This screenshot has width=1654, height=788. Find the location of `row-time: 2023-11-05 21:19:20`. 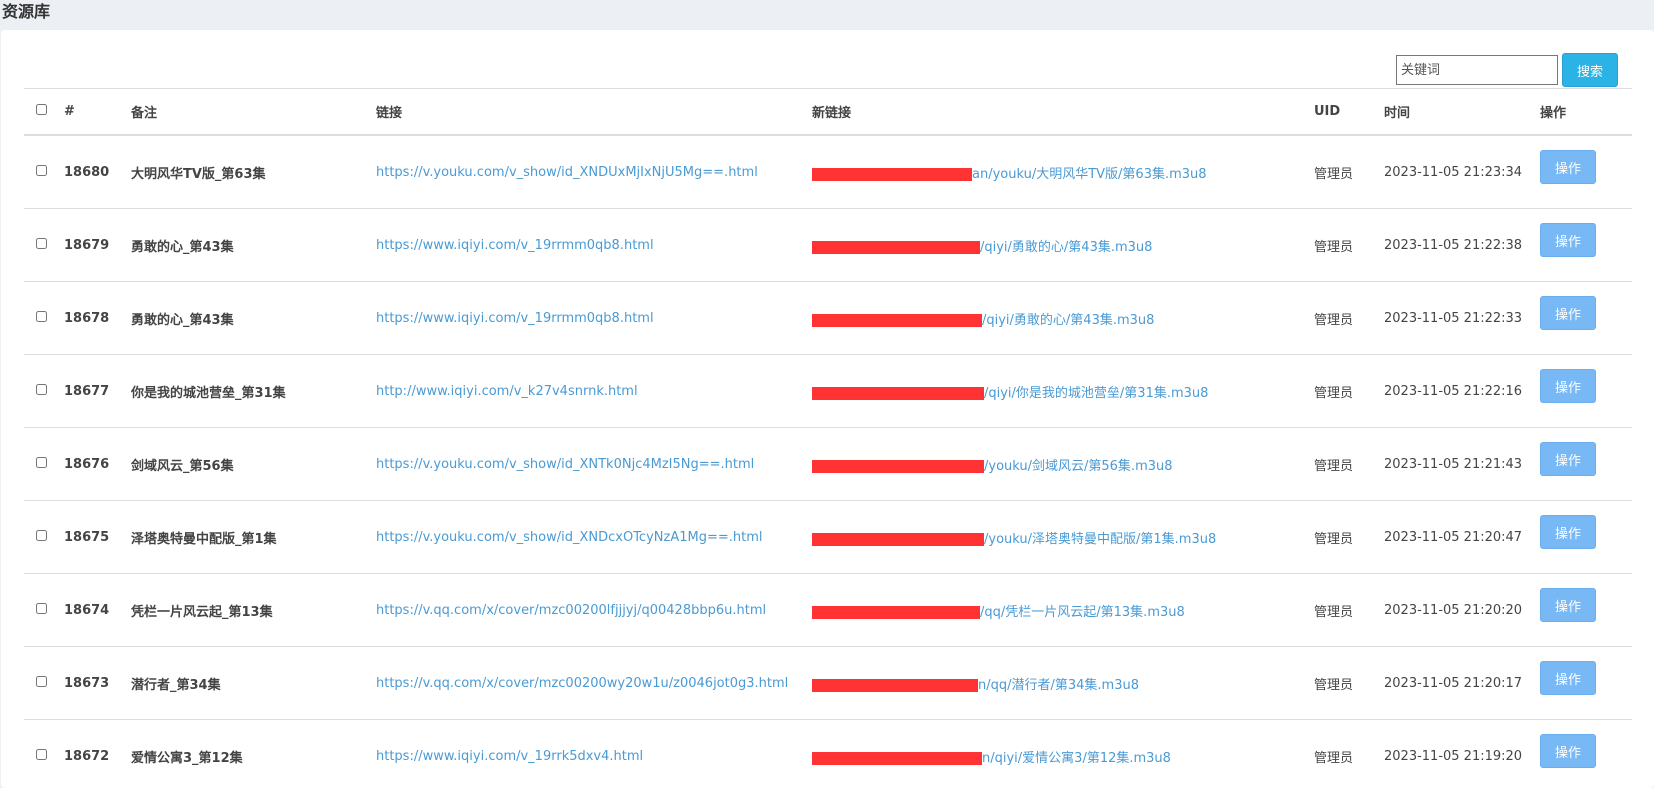

row-time: 2023-11-05 21:19:20 is located at coordinates (1462, 753).